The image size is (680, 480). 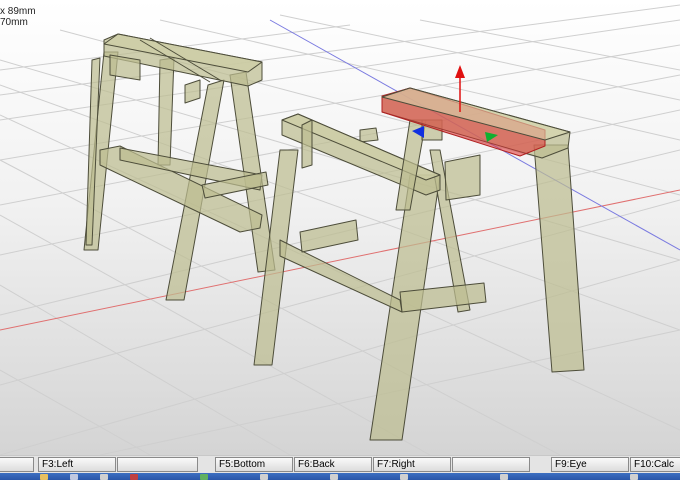 I want to click on fkey-f8, so click(x=491, y=464).